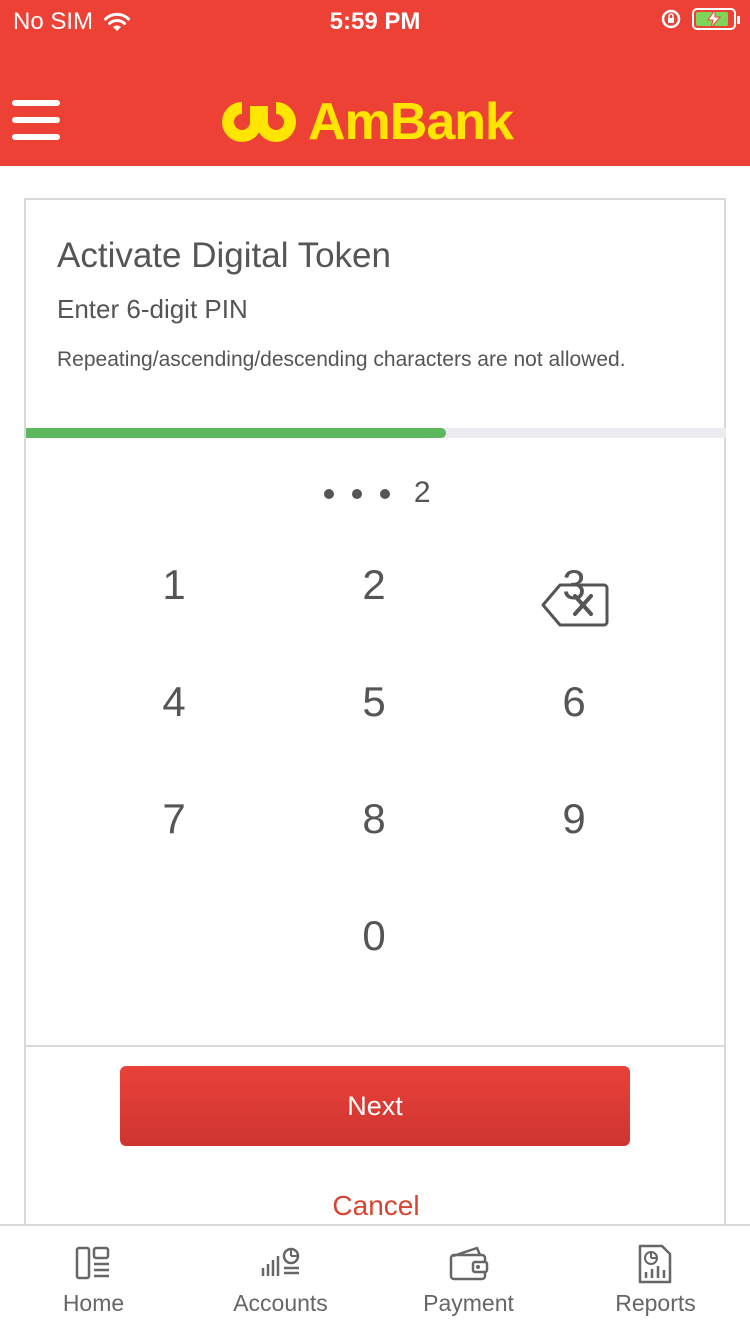 This screenshot has height=1334, width=750. I want to click on pin-masked-dots, so click(357, 492).